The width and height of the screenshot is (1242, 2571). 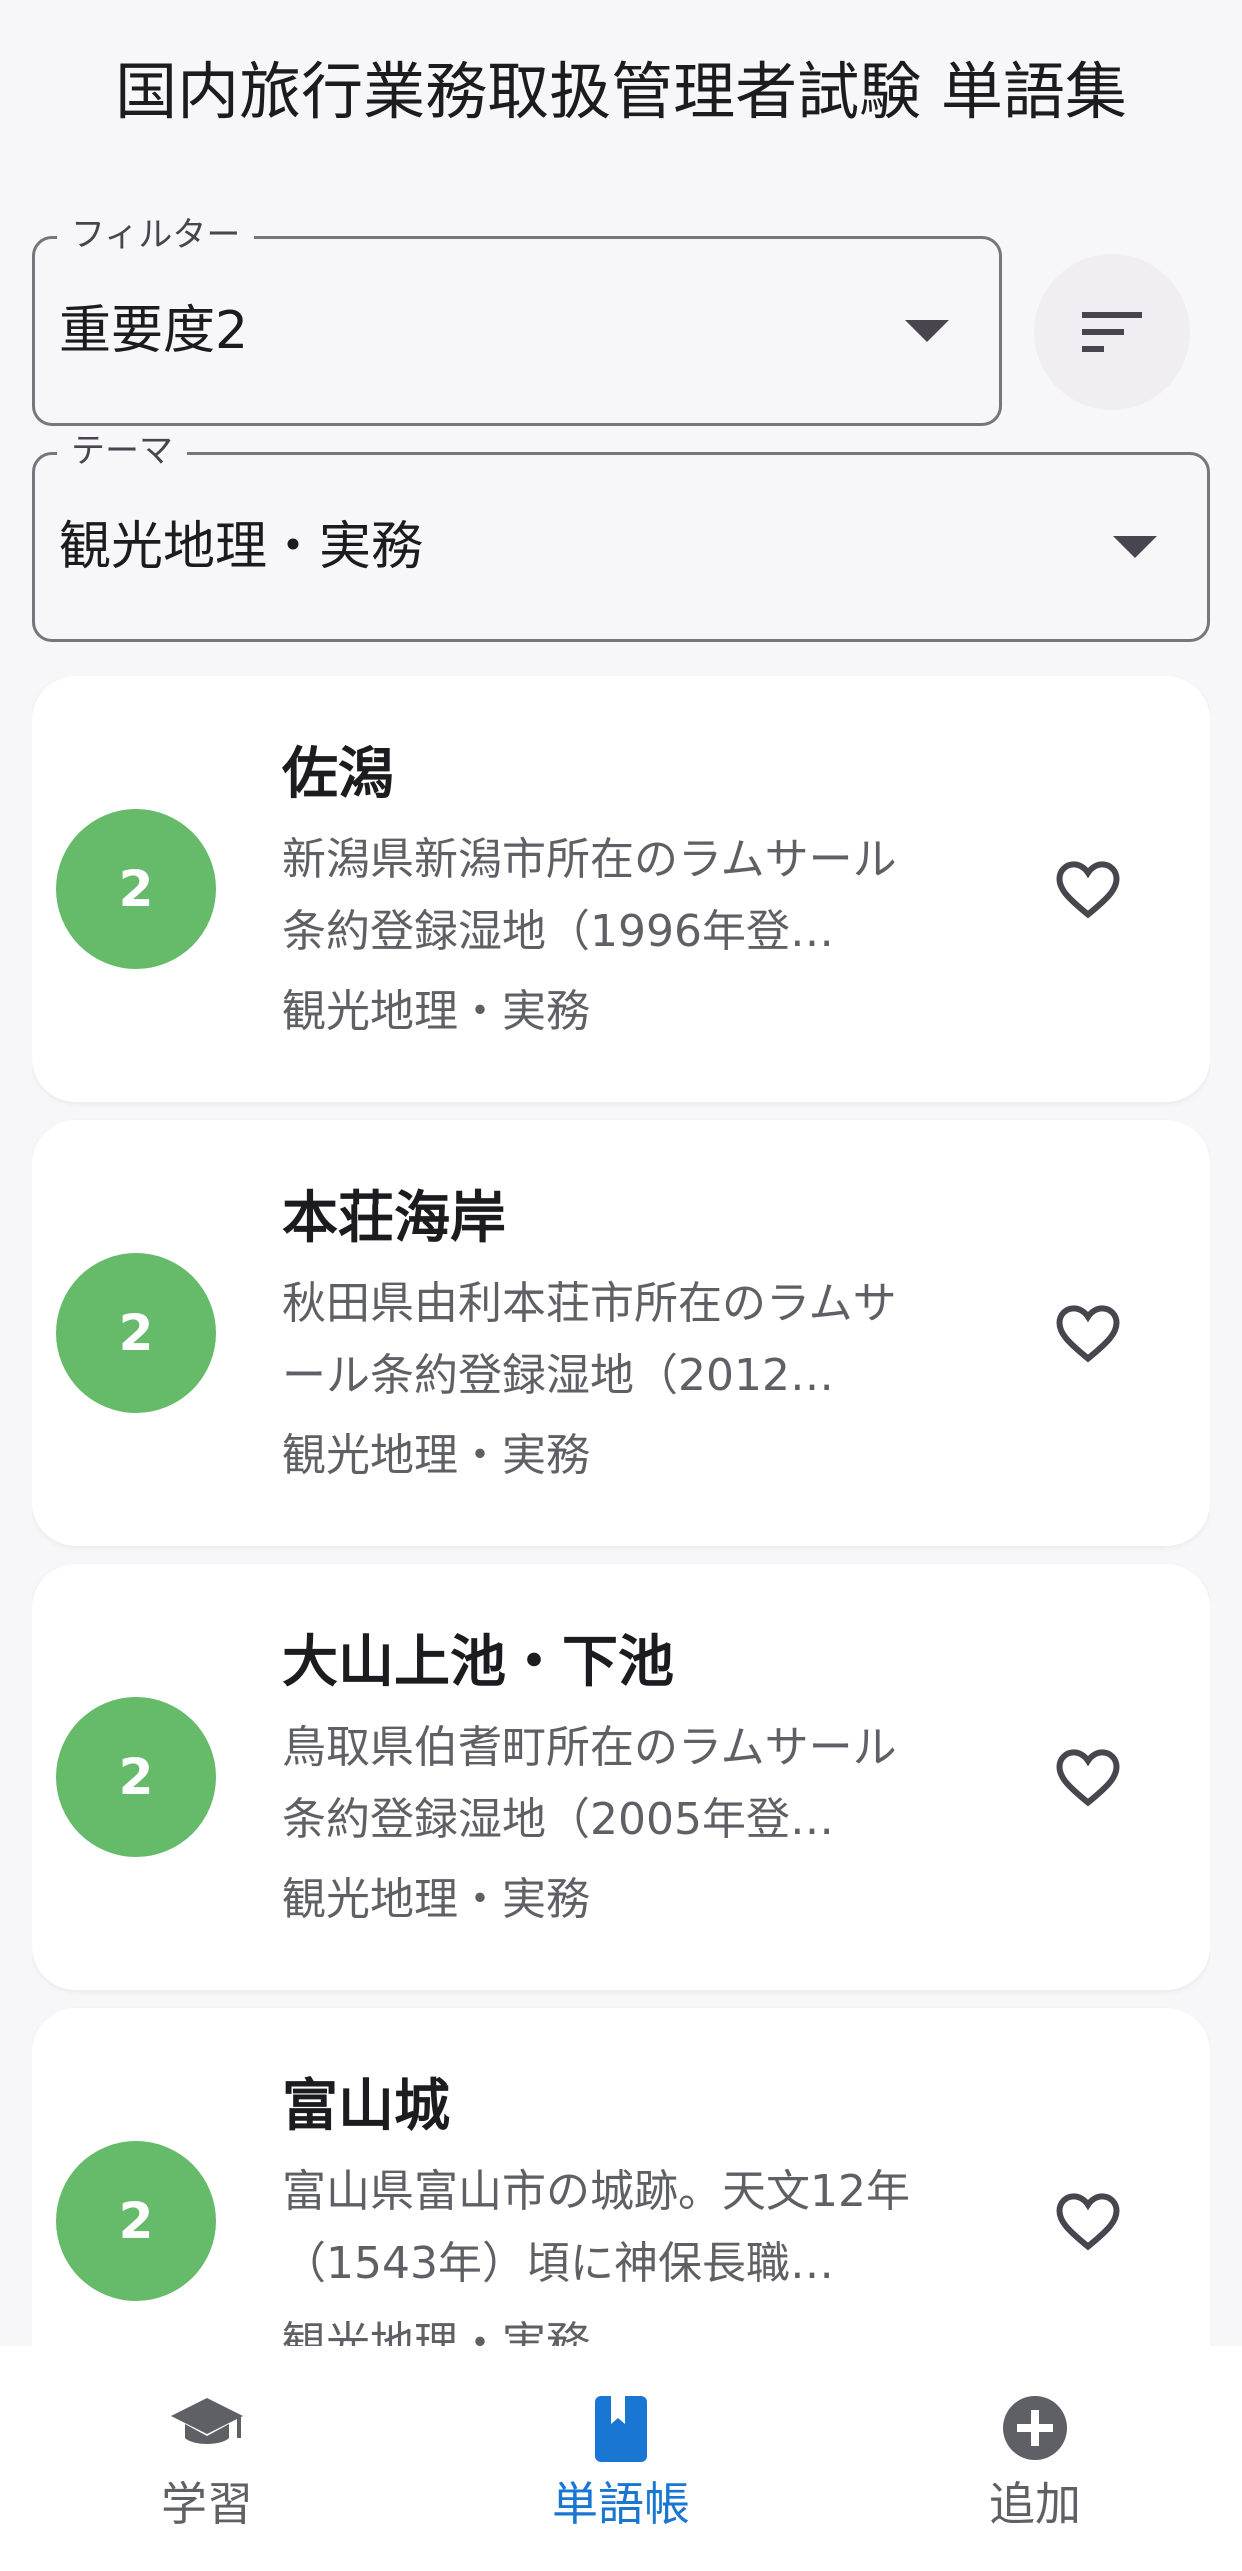 I want to click on word-term: 佐潟, so click(x=338, y=774).